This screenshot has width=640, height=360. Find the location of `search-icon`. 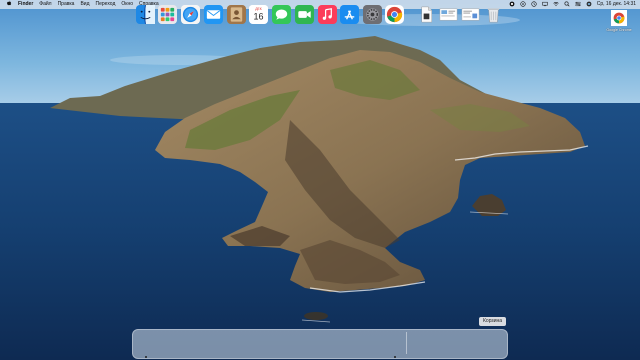

search-icon is located at coordinates (567, 5).